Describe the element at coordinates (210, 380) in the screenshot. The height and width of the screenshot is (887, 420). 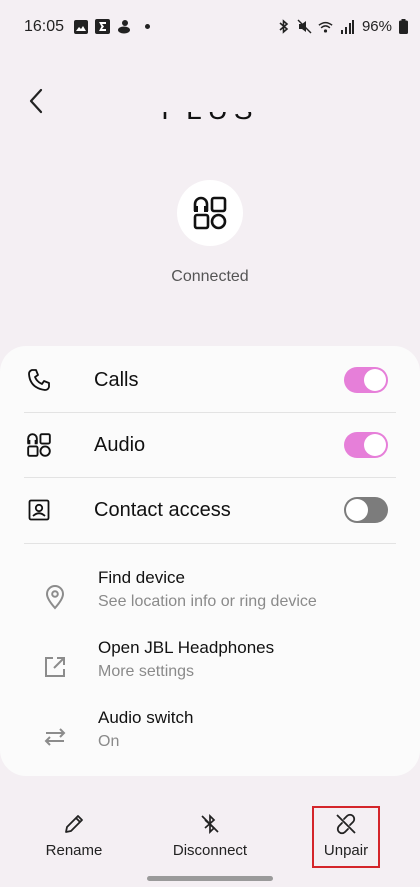
I see `calls-row: Calls` at that location.